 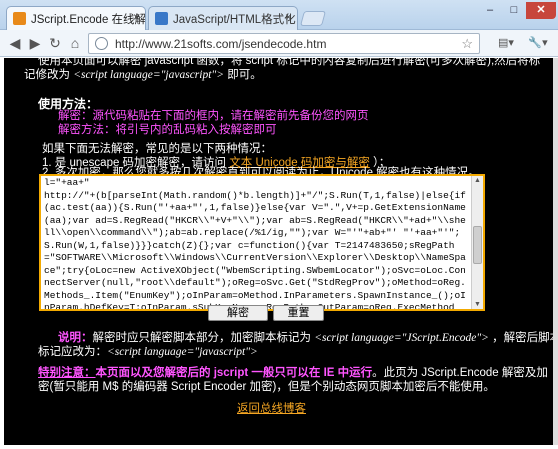 What do you see at coordinates (55, 43) in the screenshot?
I see `reload-button: ↻` at bounding box center [55, 43].